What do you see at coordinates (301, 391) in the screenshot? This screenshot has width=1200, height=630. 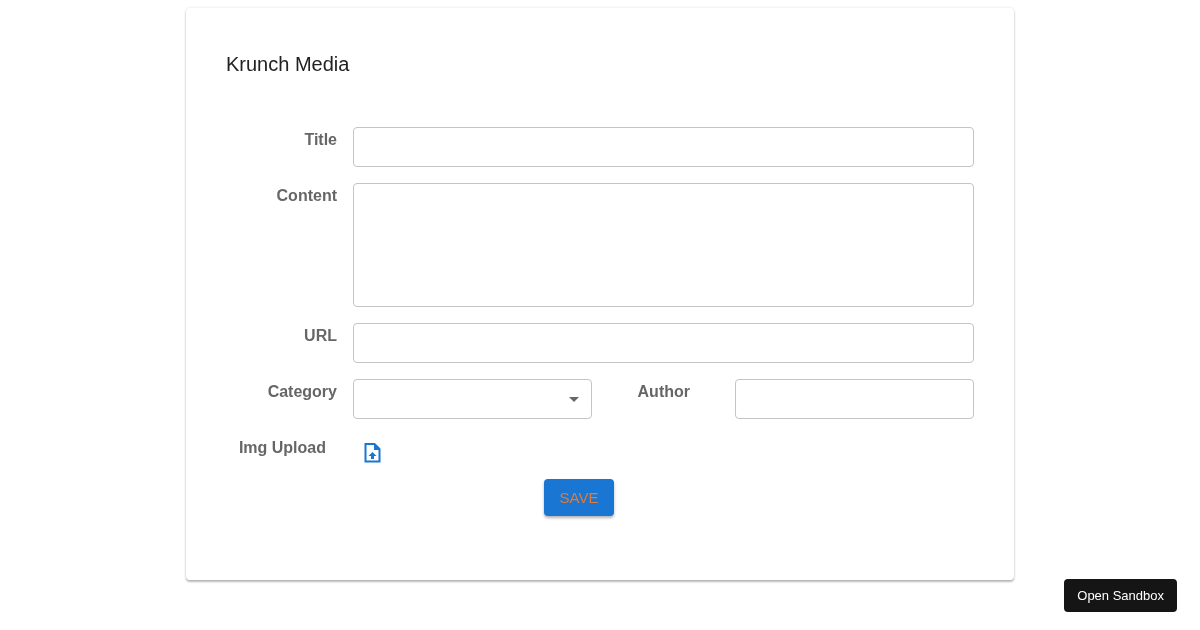 I see `field-label: Category` at bounding box center [301, 391].